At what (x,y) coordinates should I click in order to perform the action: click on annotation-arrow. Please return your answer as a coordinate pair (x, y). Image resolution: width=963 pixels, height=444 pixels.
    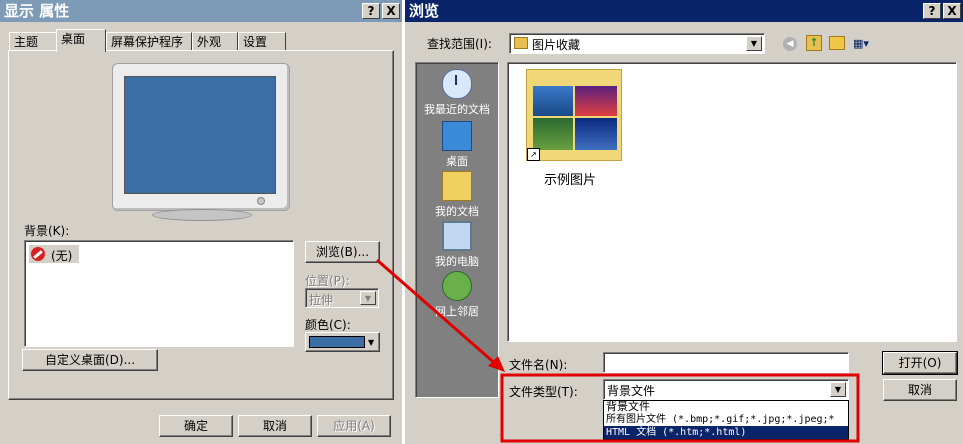
    Looking at the image, I should click on (437, 313).